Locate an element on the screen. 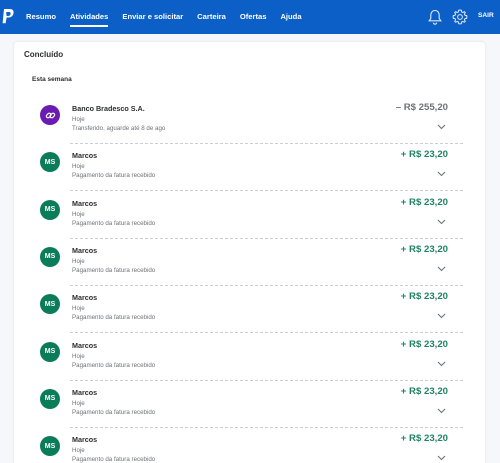 Image resolution: width=500 pixels, height=463 pixels. bell-icon is located at coordinates (435, 17).